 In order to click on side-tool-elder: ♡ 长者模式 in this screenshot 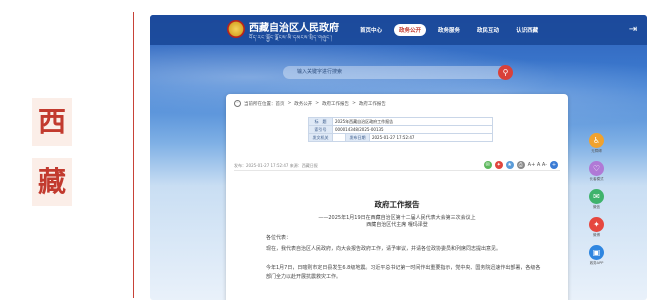, I will do `click(596, 171)`.